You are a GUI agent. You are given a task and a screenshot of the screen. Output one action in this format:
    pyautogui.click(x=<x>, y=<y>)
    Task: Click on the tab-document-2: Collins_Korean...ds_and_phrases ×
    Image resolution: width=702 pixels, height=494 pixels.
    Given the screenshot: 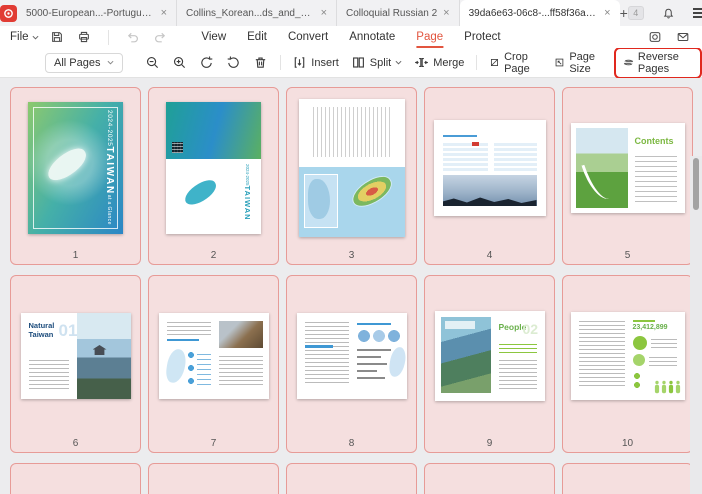 What is the action you would take?
    pyautogui.click(x=257, y=13)
    